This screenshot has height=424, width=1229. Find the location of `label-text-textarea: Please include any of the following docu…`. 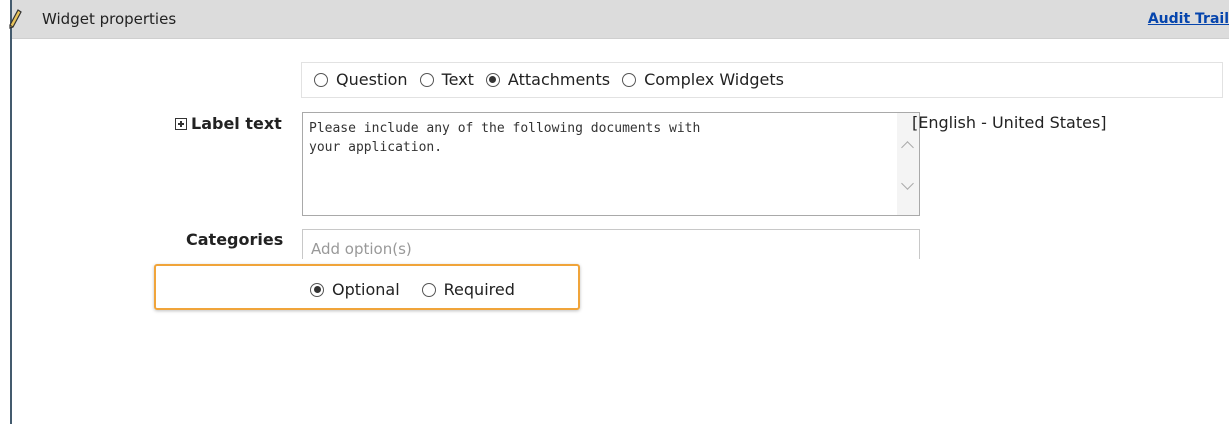

label-text-textarea: Please include any of the following docu… is located at coordinates (611, 164).